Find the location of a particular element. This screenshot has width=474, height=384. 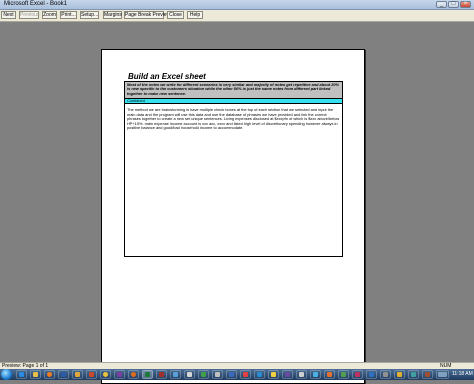

taskbar: 11:18 AM is located at coordinates (237, 374).